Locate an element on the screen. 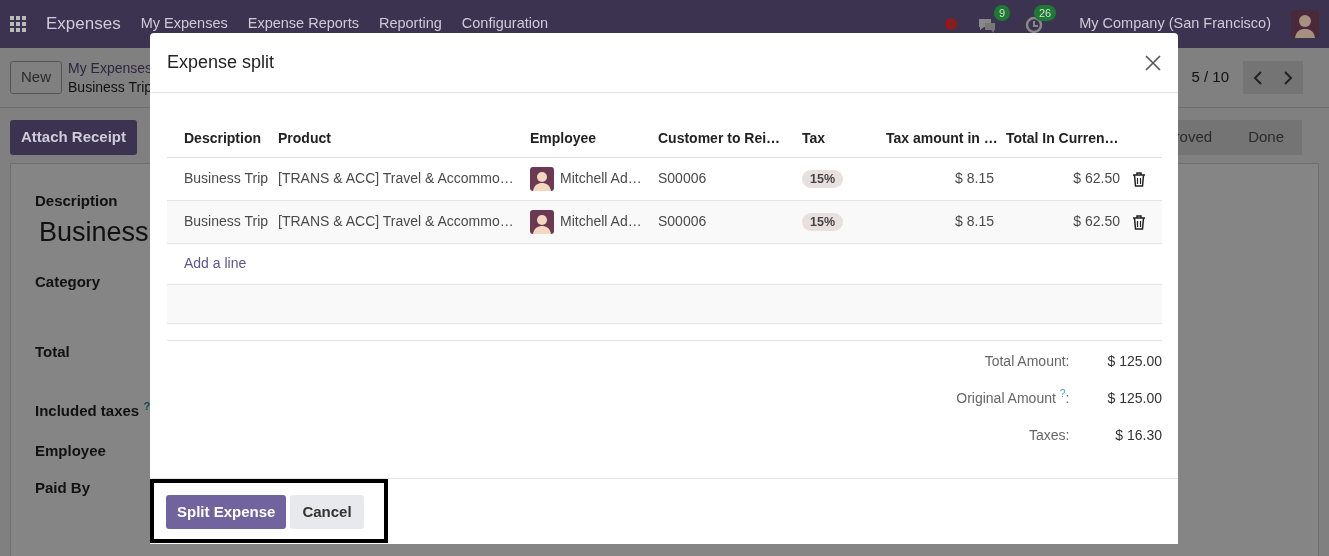 The height and width of the screenshot is (556, 1329). previous-button is located at coordinates (1258, 77).